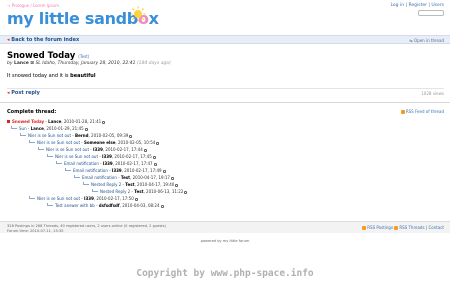 This screenshot has width=450, height=287. What do you see at coordinates (431, 13) in the screenshot?
I see `search-input` at bounding box center [431, 13].